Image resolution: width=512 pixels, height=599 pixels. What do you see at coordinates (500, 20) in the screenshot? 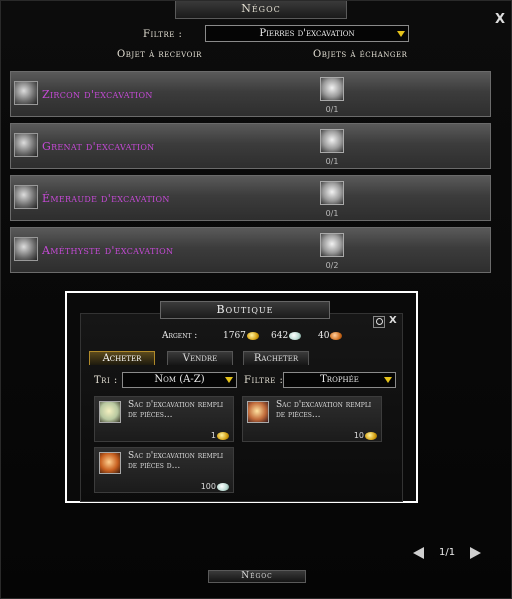
I see `close-icon: X` at bounding box center [500, 20].